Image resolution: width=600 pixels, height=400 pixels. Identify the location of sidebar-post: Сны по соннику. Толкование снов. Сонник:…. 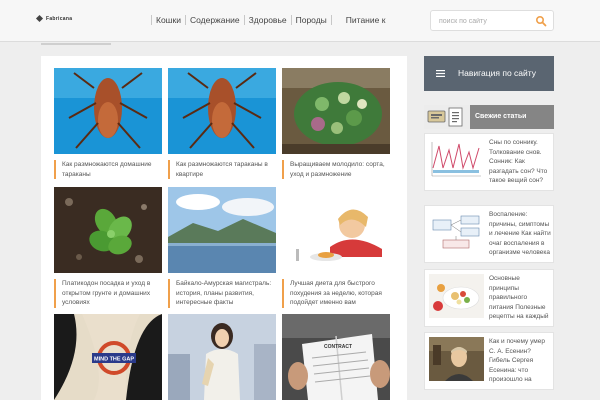
(489, 162).